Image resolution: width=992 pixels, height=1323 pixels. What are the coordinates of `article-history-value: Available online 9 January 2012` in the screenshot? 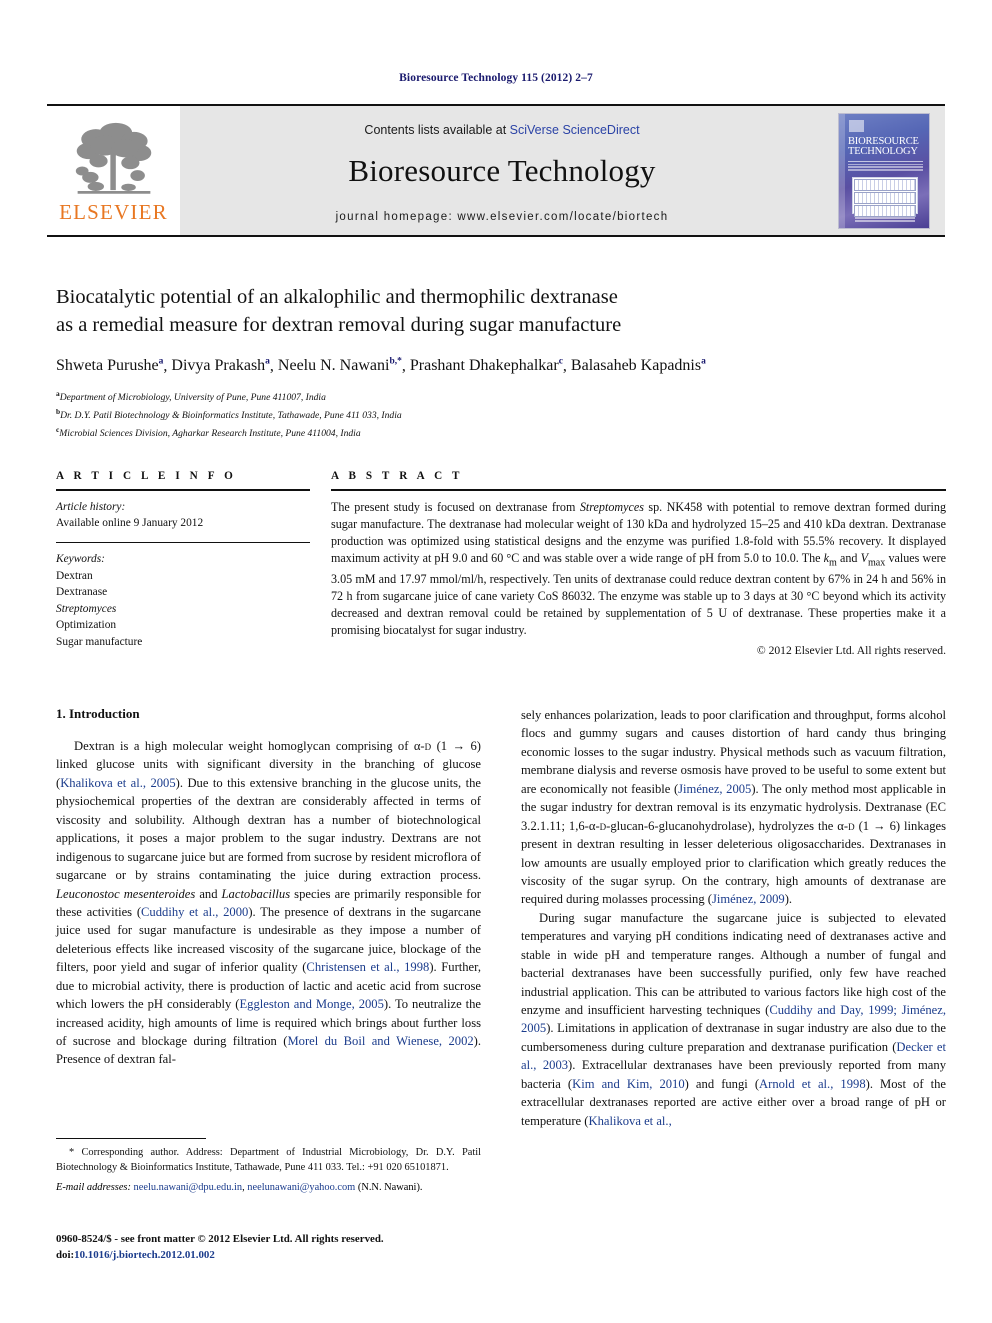 It's located at (130, 523).